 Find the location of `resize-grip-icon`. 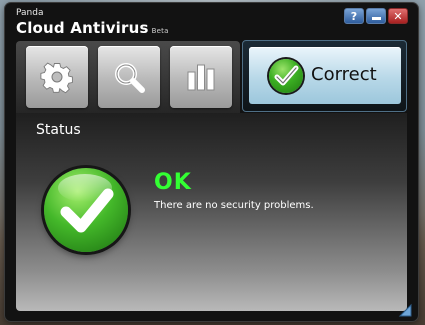

resize-grip-icon is located at coordinates (405, 310).